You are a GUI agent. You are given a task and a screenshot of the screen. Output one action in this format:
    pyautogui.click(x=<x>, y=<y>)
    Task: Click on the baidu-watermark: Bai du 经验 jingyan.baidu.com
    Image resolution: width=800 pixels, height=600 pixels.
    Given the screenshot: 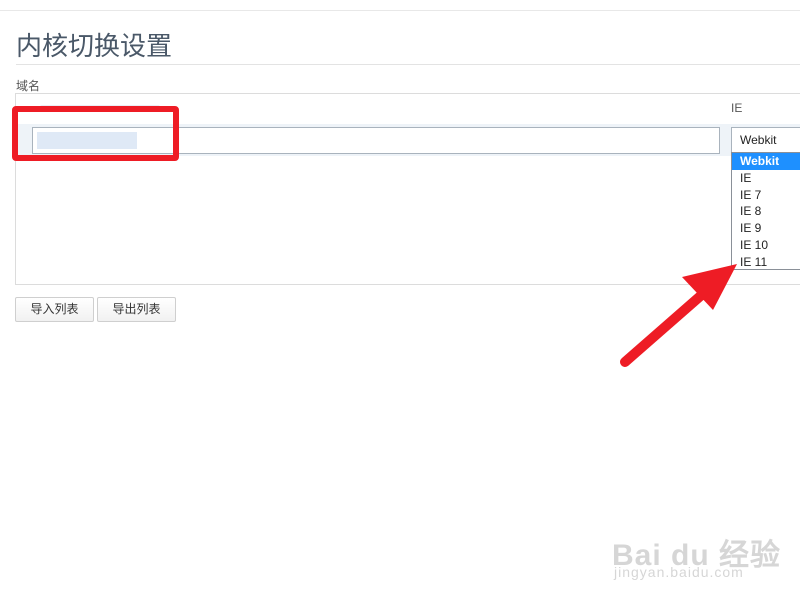 What is the action you would take?
    pyautogui.click(x=704, y=557)
    